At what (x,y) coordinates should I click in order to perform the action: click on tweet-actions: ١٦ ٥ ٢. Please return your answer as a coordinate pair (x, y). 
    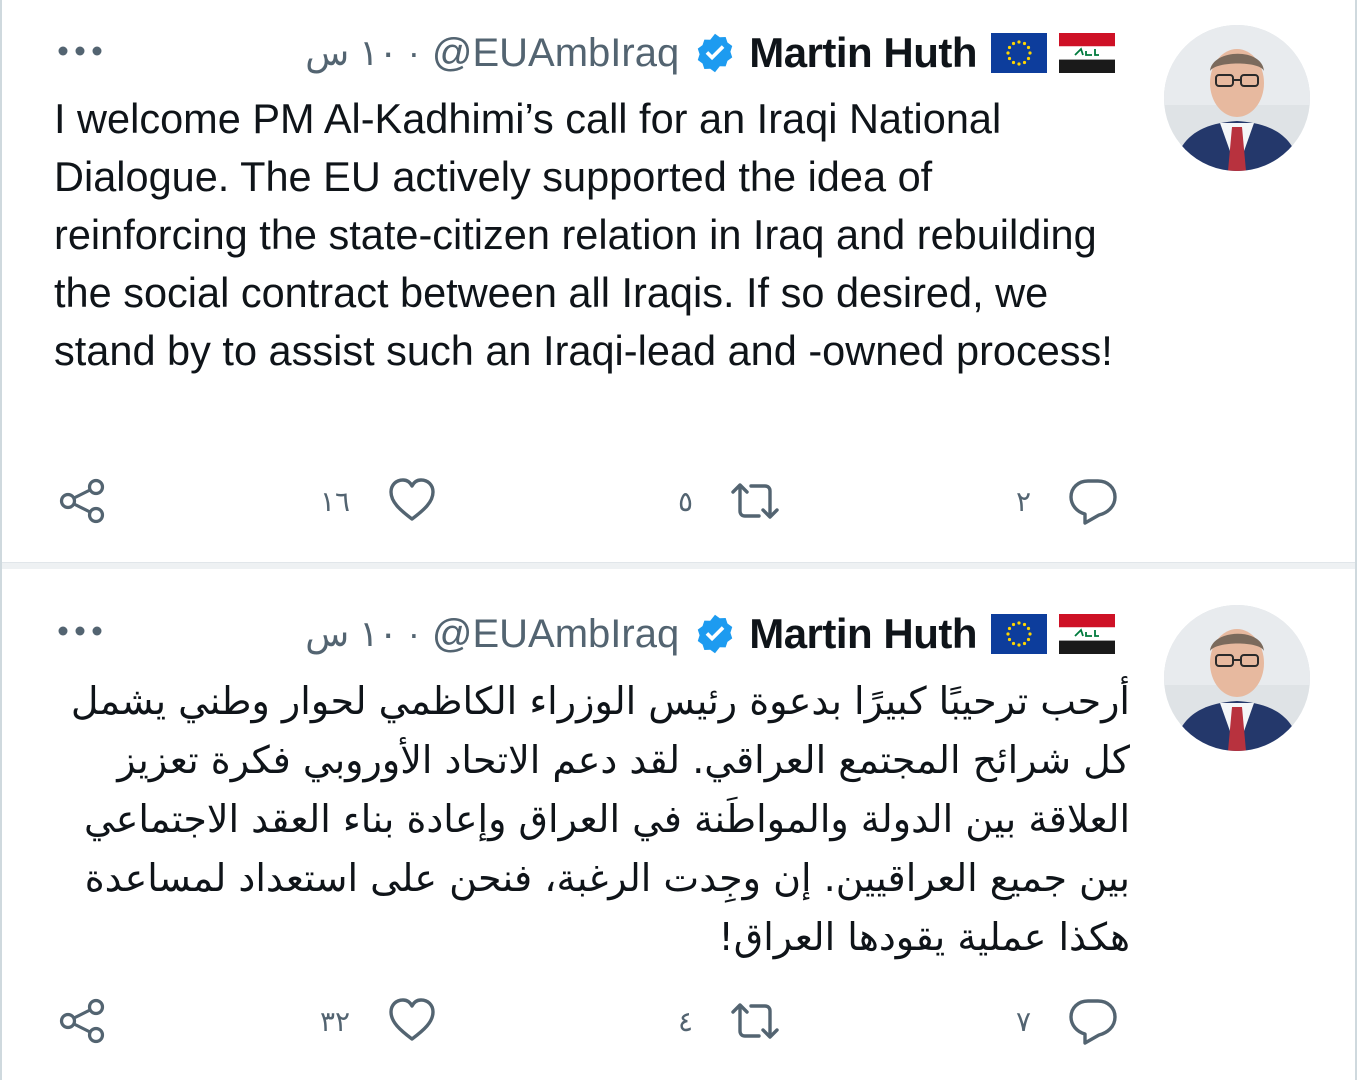
    Looking at the image, I should click on (678, 501).